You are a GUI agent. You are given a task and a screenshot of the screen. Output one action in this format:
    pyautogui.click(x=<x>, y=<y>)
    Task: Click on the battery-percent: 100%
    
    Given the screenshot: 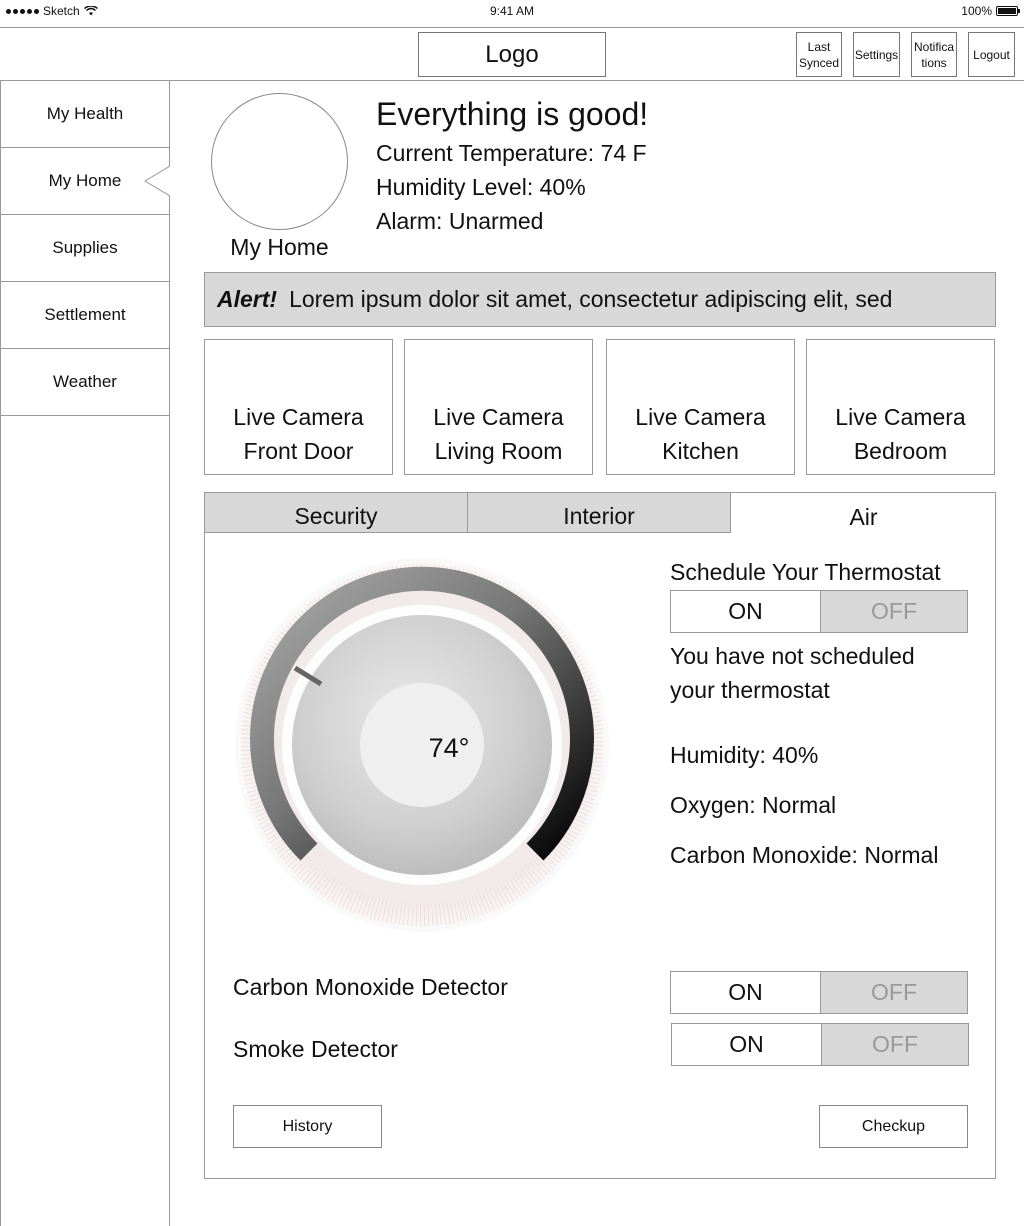 What is the action you would take?
    pyautogui.click(x=976, y=11)
    